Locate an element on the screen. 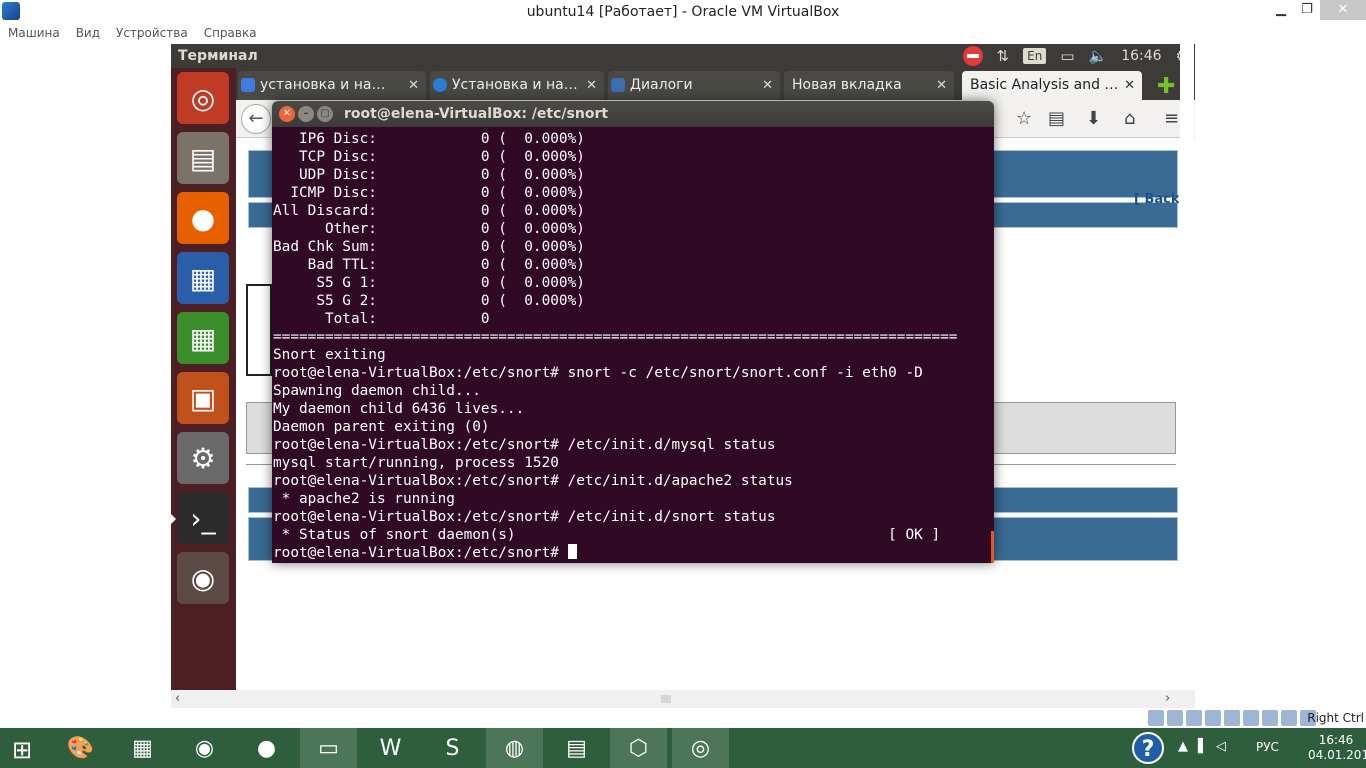 The image size is (1366, 768). skype-icon: S is located at coordinates (452, 748).